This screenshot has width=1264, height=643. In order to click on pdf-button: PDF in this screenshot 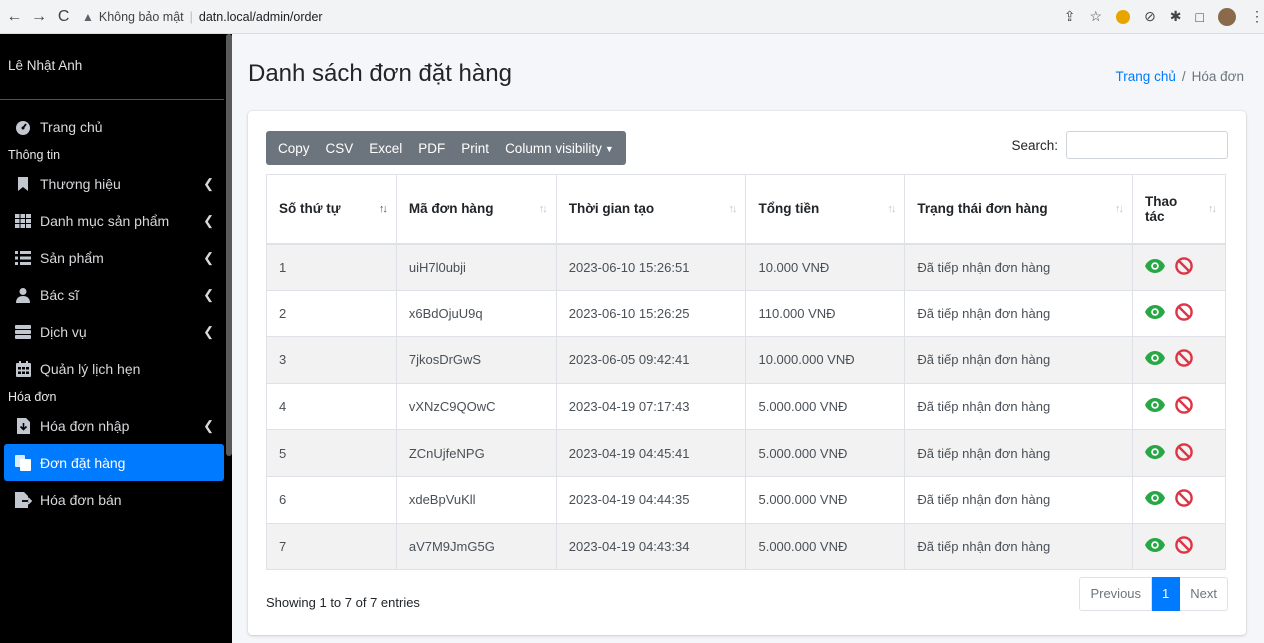, I will do `click(431, 148)`.